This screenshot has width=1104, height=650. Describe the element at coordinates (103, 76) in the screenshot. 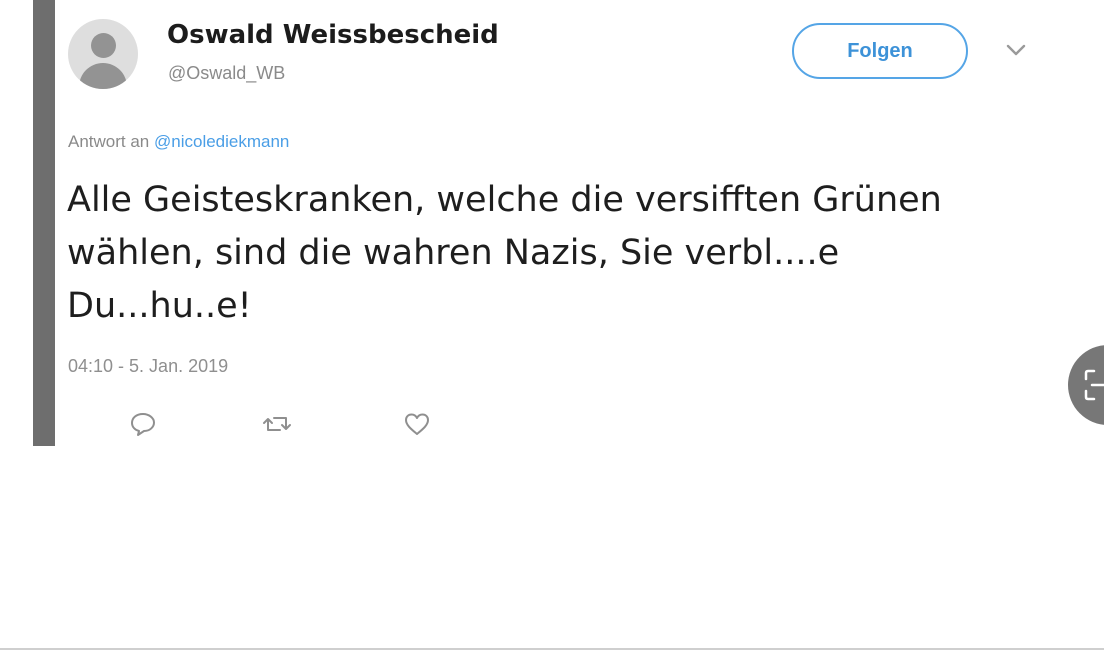

I see `avatar-body-shape` at that location.